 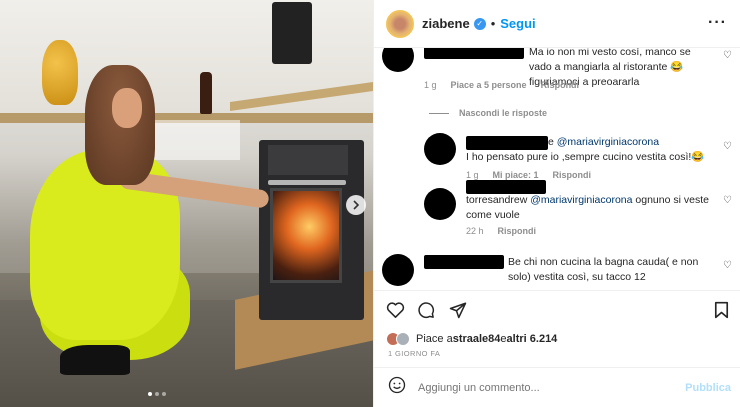 I want to click on publish-button: Pubblica, so click(x=708, y=388).